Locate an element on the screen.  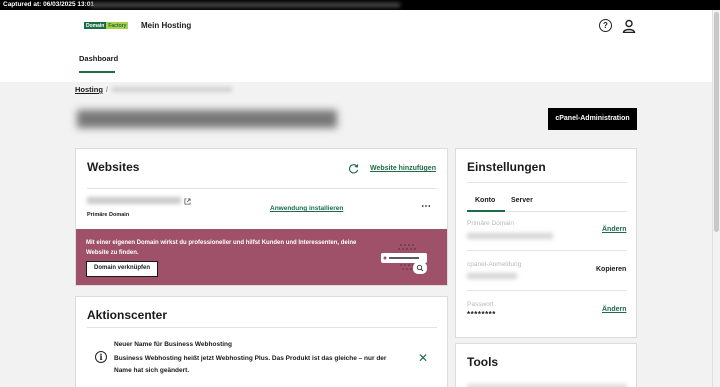
primary-domain-label: Primäre Domain is located at coordinates (108, 215).